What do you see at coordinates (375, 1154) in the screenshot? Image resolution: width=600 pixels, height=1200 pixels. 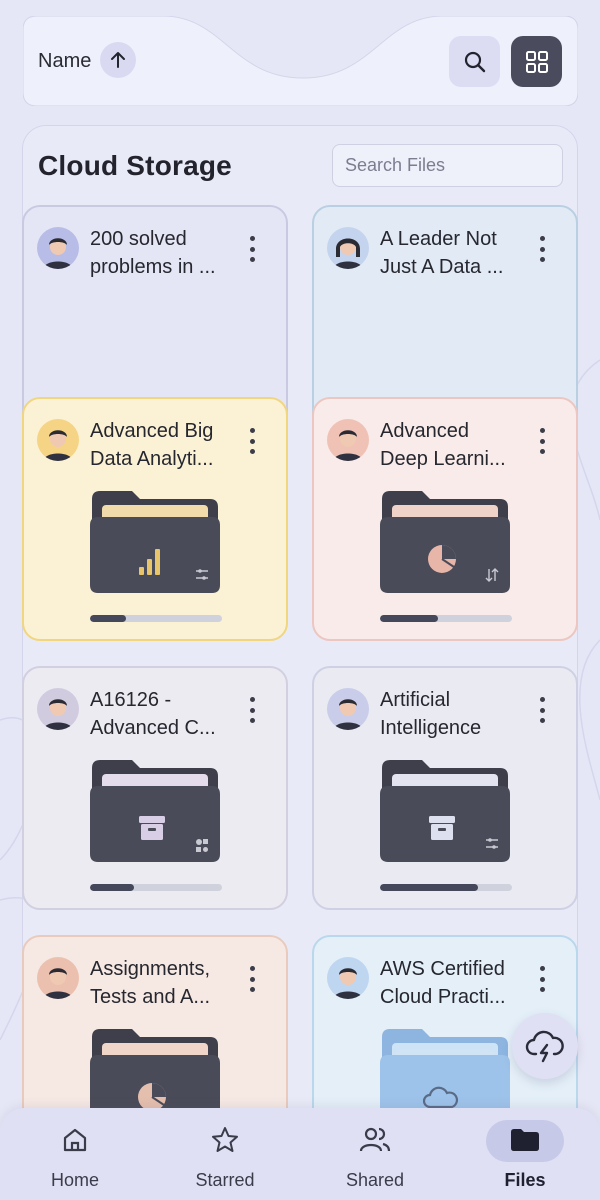 I see `nav-item-shared: Shared` at bounding box center [375, 1154].